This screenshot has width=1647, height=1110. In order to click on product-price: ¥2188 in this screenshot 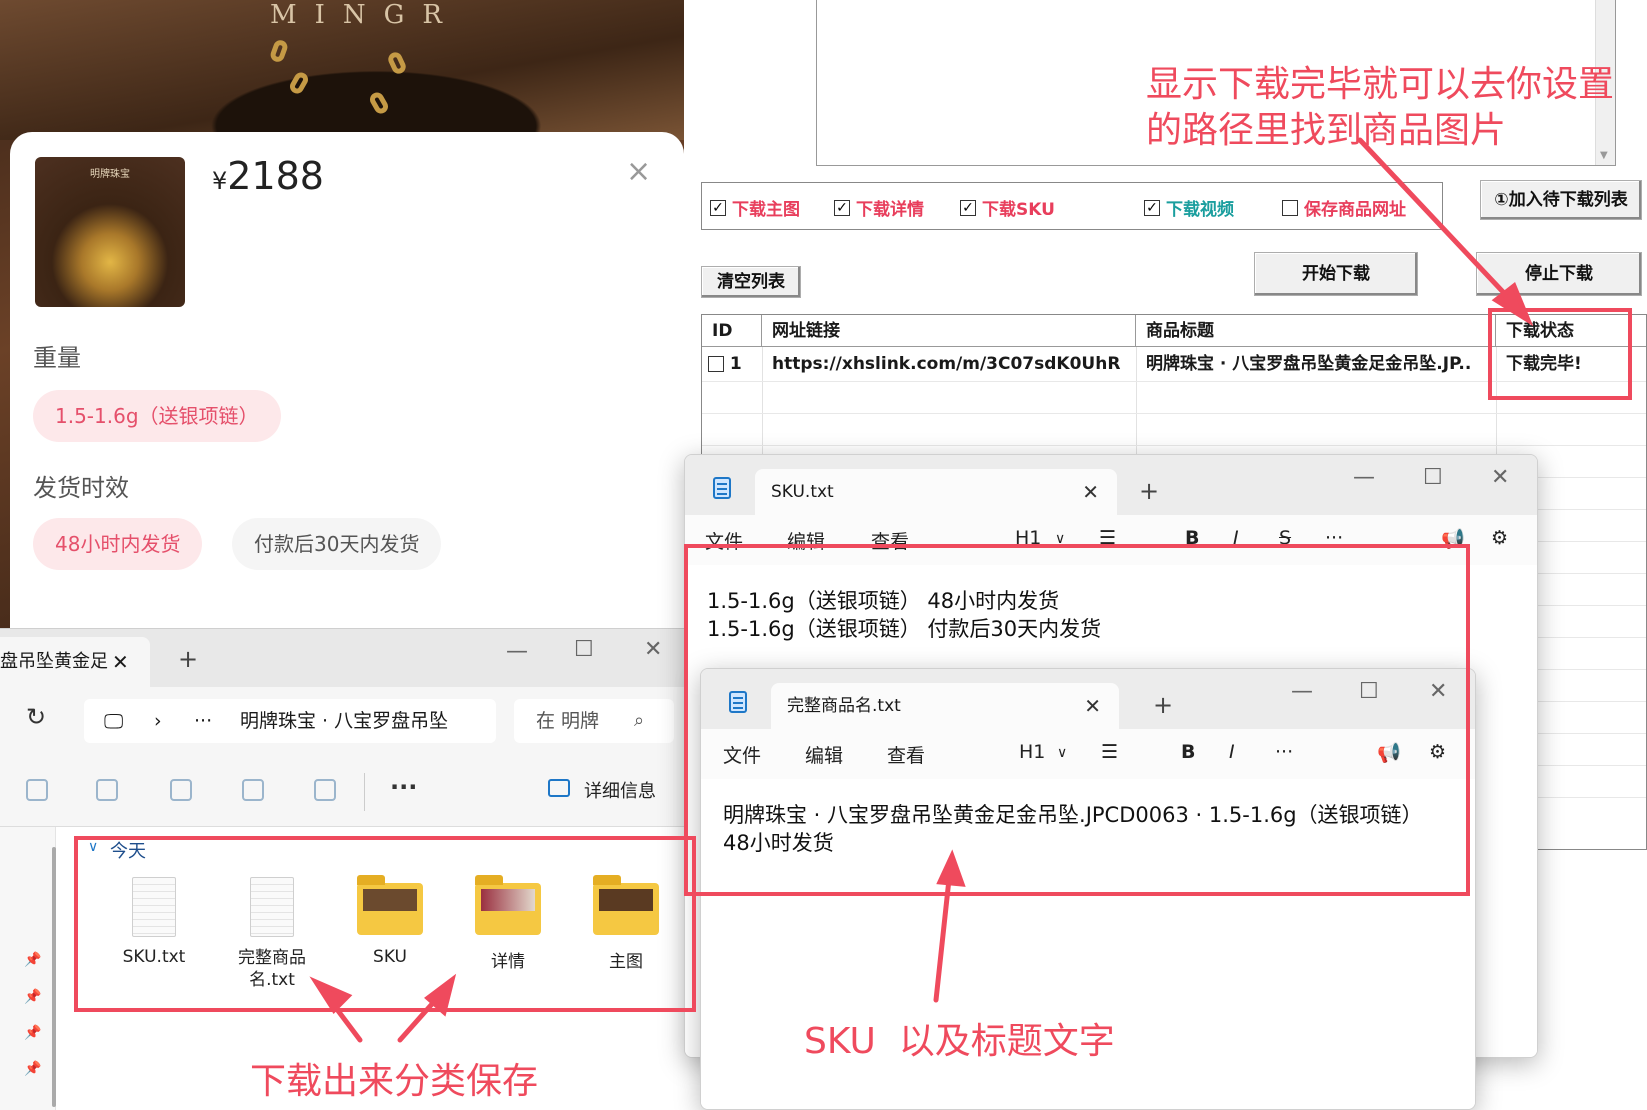, I will do `click(268, 176)`.